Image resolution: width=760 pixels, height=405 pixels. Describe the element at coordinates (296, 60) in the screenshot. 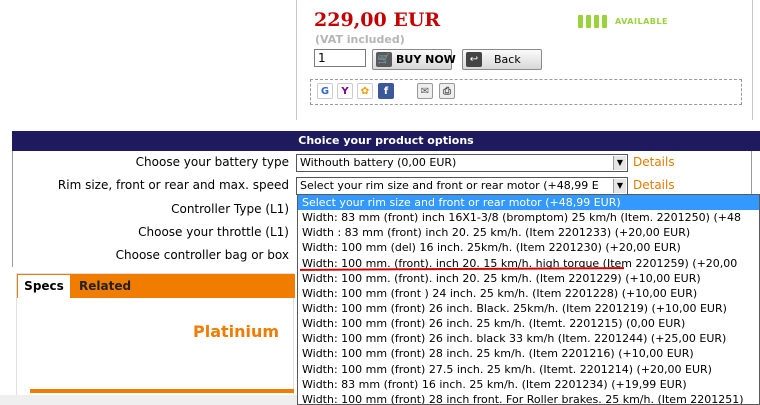

I see `page-divider-left` at that location.